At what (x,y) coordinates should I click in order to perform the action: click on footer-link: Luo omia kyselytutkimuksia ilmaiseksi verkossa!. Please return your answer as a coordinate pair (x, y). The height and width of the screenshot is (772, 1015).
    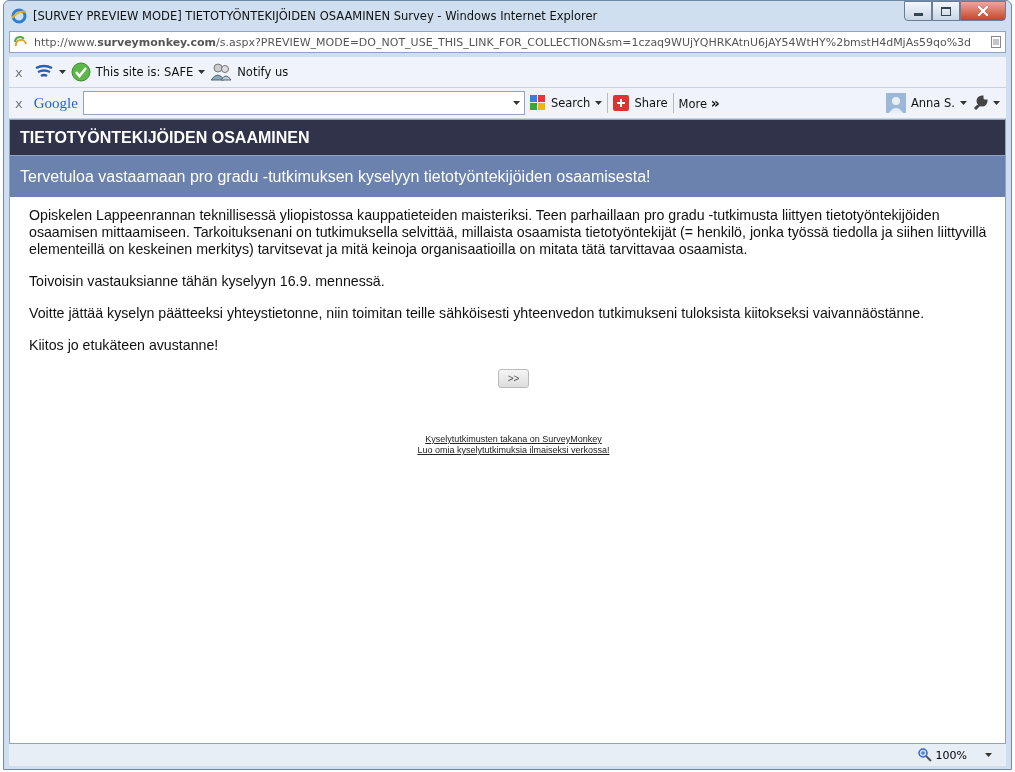
    Looking at the image, I should click on (513, 450).